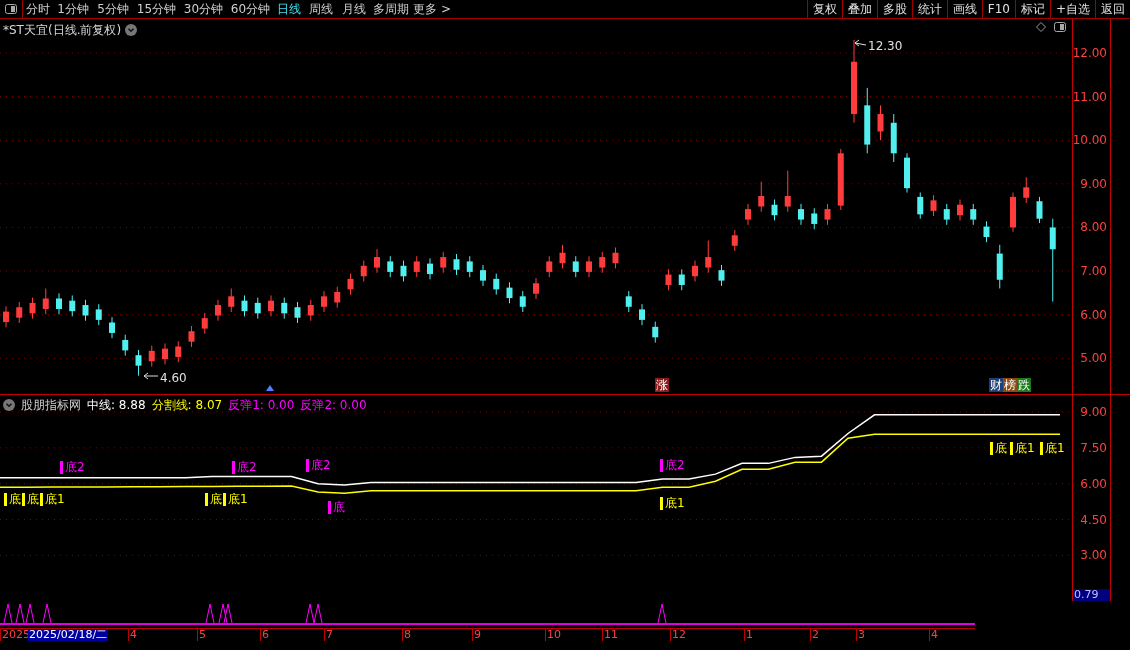  I want to click on event-badge: 榜, so click(1010, 385).